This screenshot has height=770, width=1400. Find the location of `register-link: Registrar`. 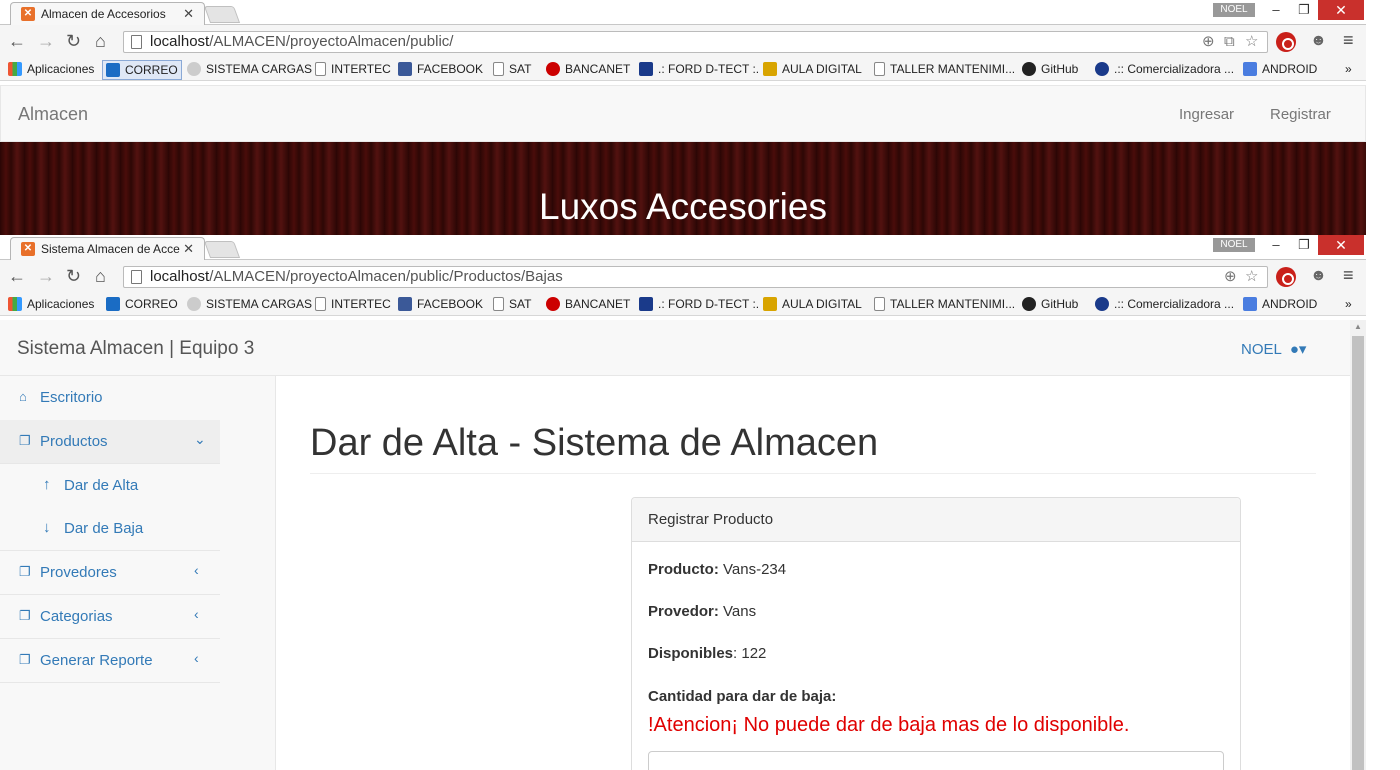

register-link: Registrar is located at coordinates (1300, 114).